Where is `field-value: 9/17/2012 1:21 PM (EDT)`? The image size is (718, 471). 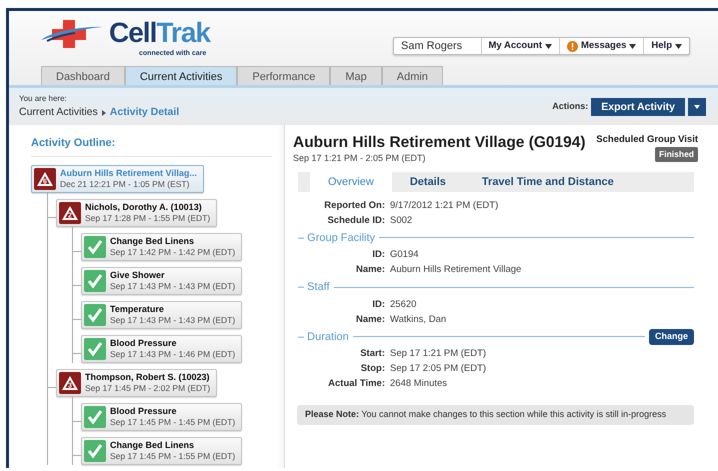
field-value: 9/17/2012 1:21 PM (EDT) is located at coordinates (444, 205).